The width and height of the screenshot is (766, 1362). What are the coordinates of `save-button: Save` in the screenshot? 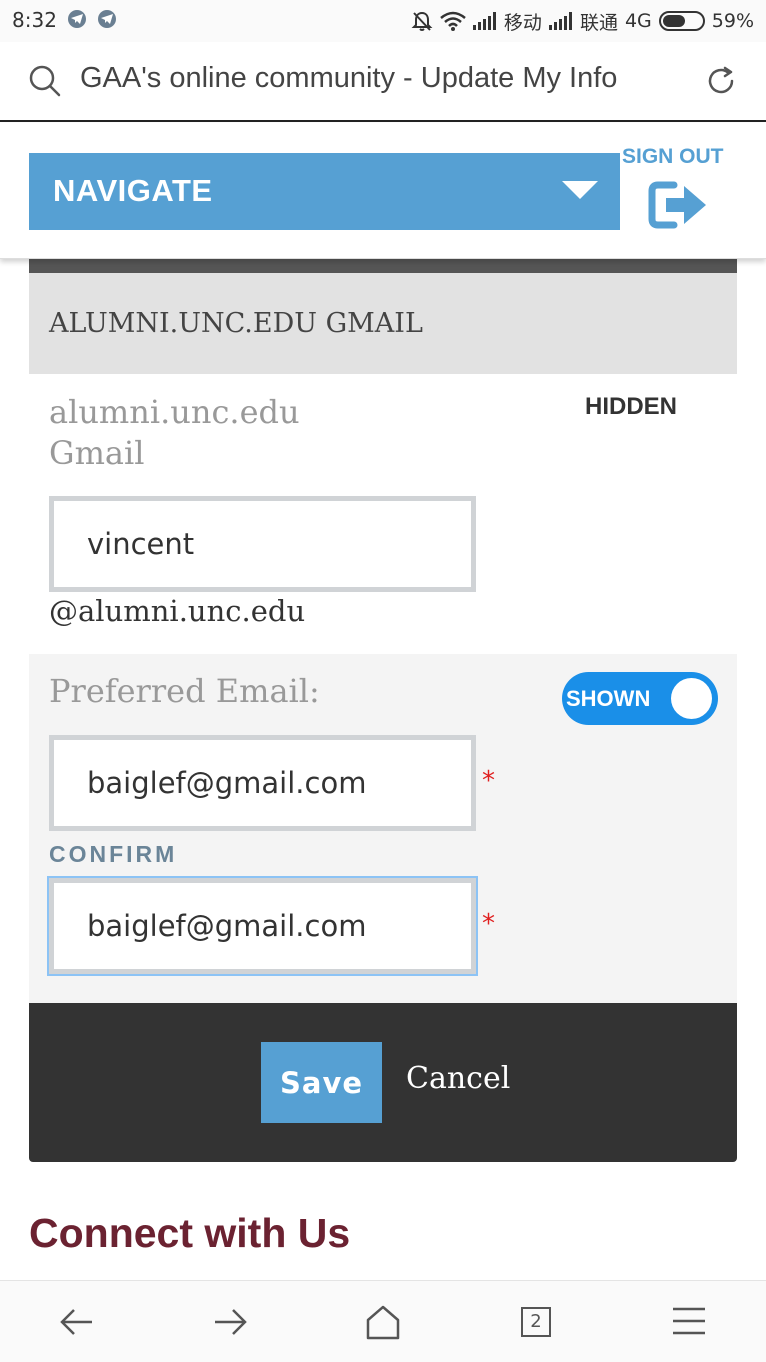 It's located at (321, 1082).